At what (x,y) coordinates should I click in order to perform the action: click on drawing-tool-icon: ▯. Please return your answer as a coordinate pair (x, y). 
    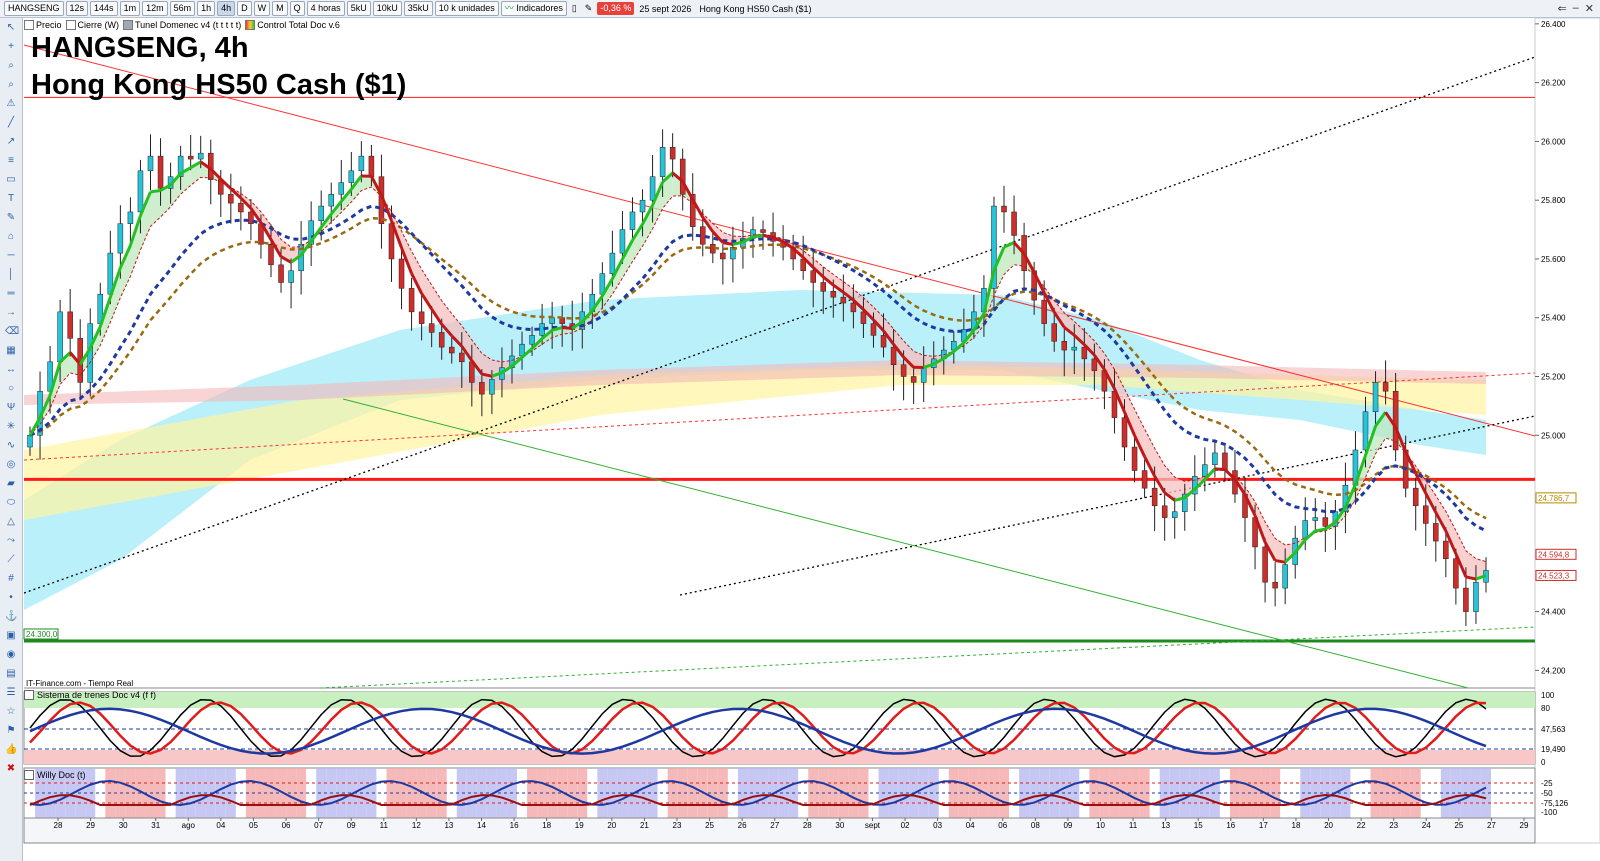
    Looking at the image, I should click on (574, 8).